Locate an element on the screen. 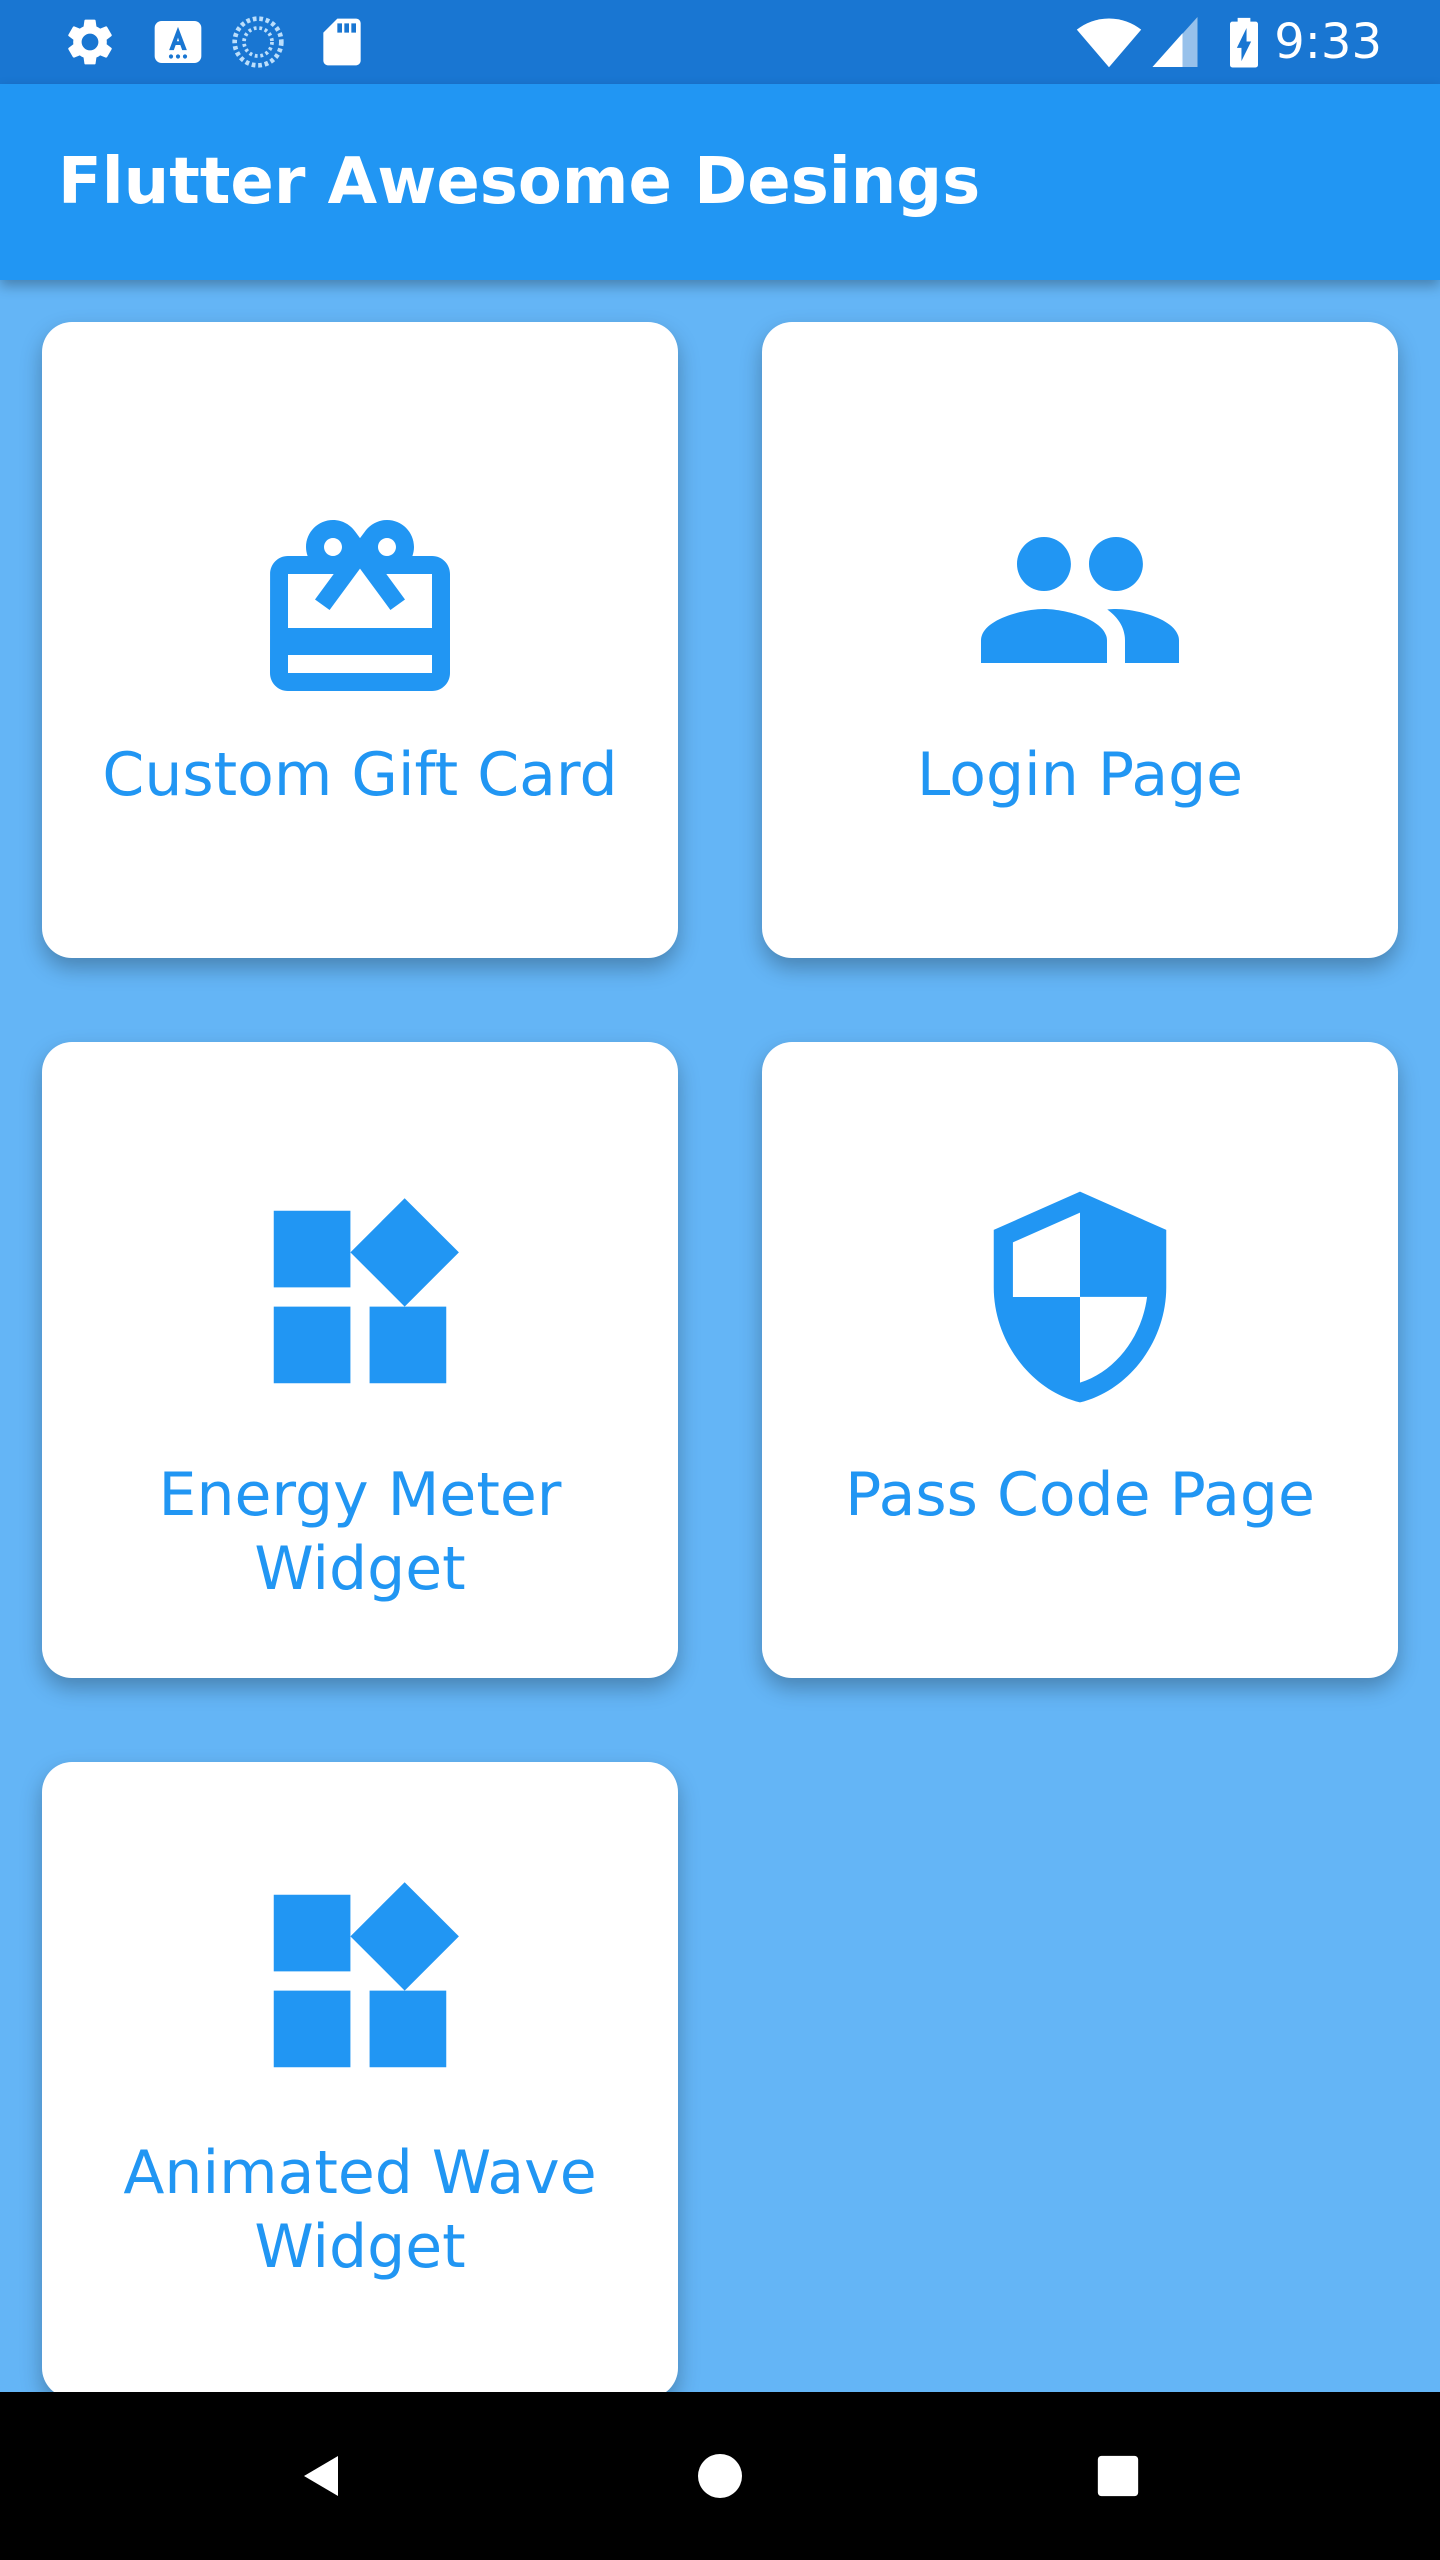  app-bar: Flutter Awesome Desings is located at coordinates (720, 182).